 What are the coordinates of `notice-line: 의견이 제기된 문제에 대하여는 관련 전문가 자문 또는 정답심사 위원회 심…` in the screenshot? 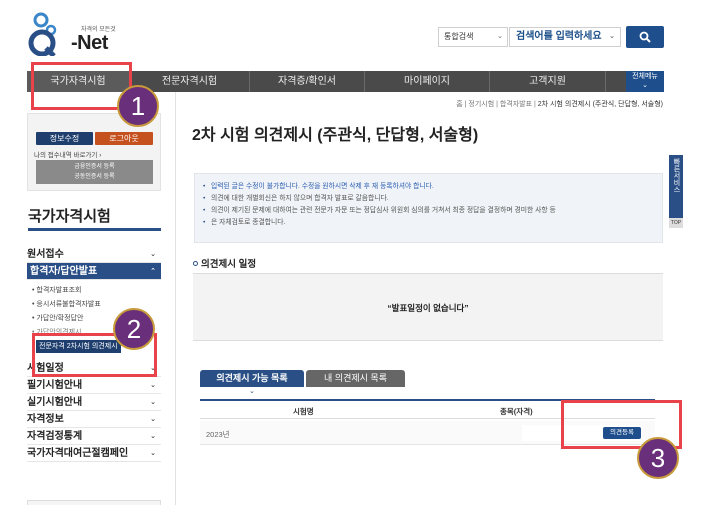 It's located at (428, 211).